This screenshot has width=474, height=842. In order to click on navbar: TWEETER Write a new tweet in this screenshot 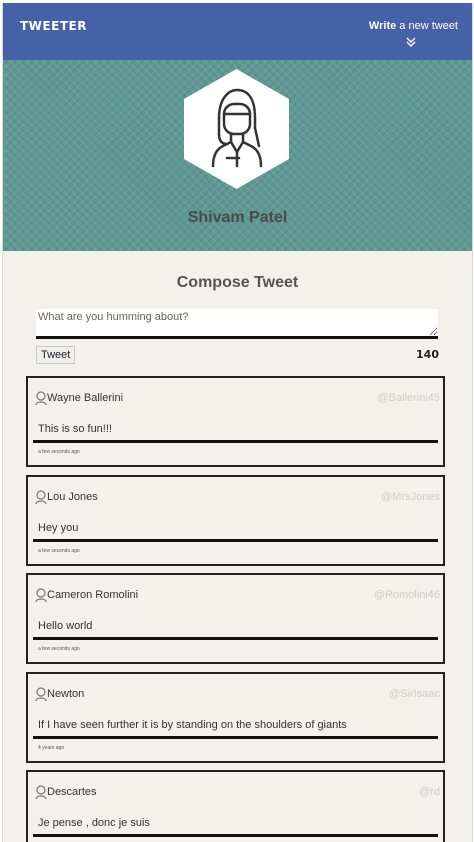, I will do `click(237, 31)`.